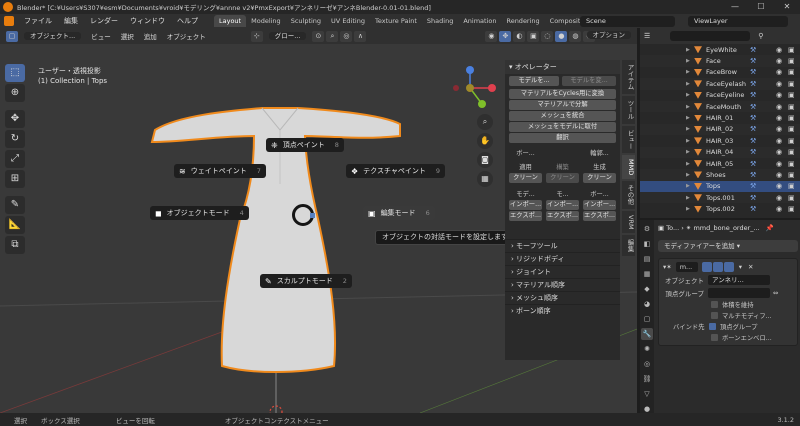 The image size is (800, 426). Describe the element at coordinates (787, 7) in the screenshot. I see `close-button: ✕` at that location.